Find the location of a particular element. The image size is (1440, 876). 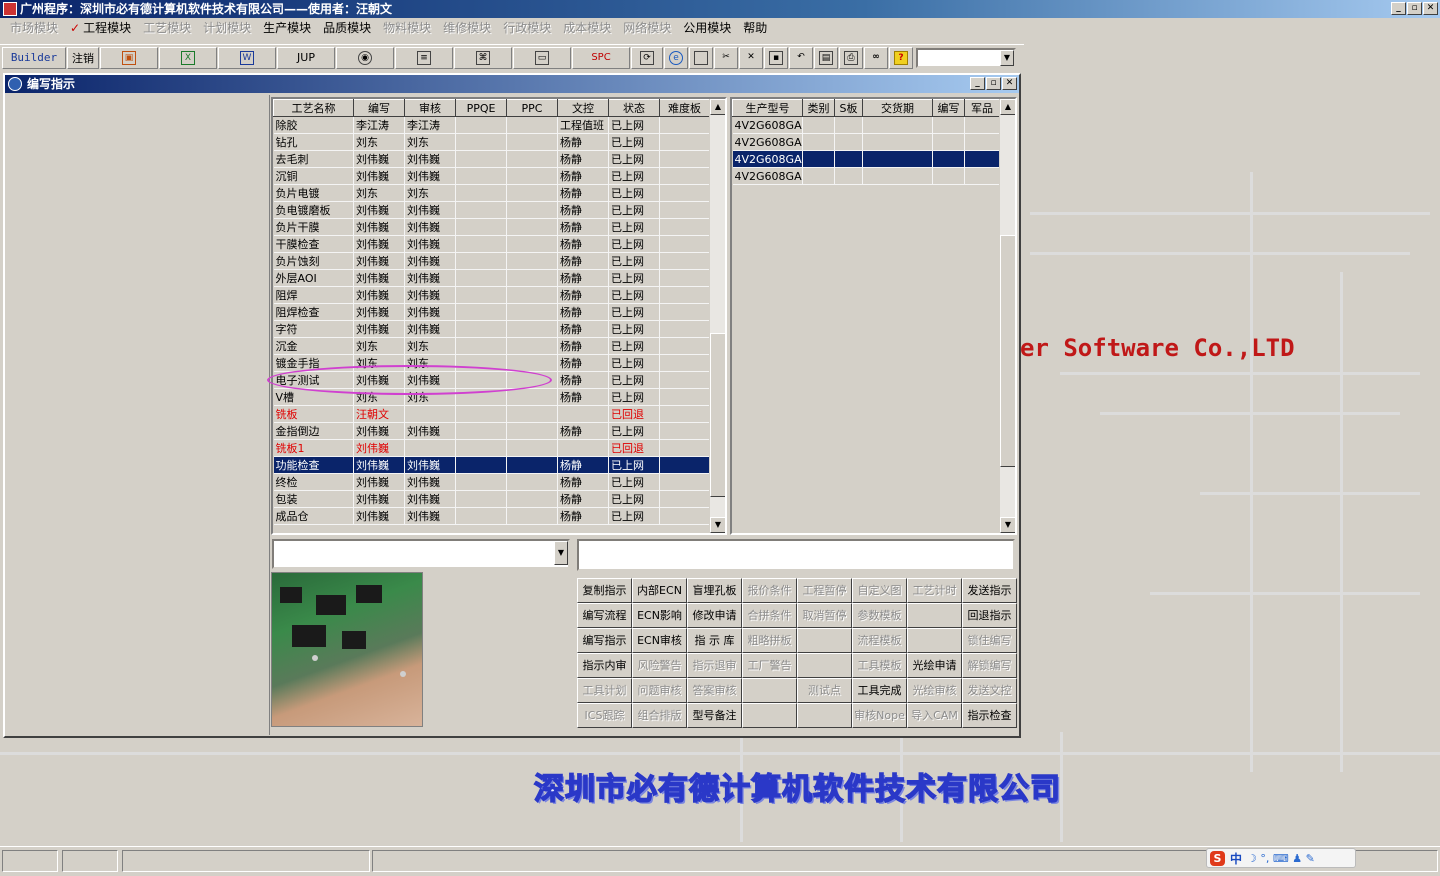

table-cell: 阻焊 is located at coordinates (313, 295).